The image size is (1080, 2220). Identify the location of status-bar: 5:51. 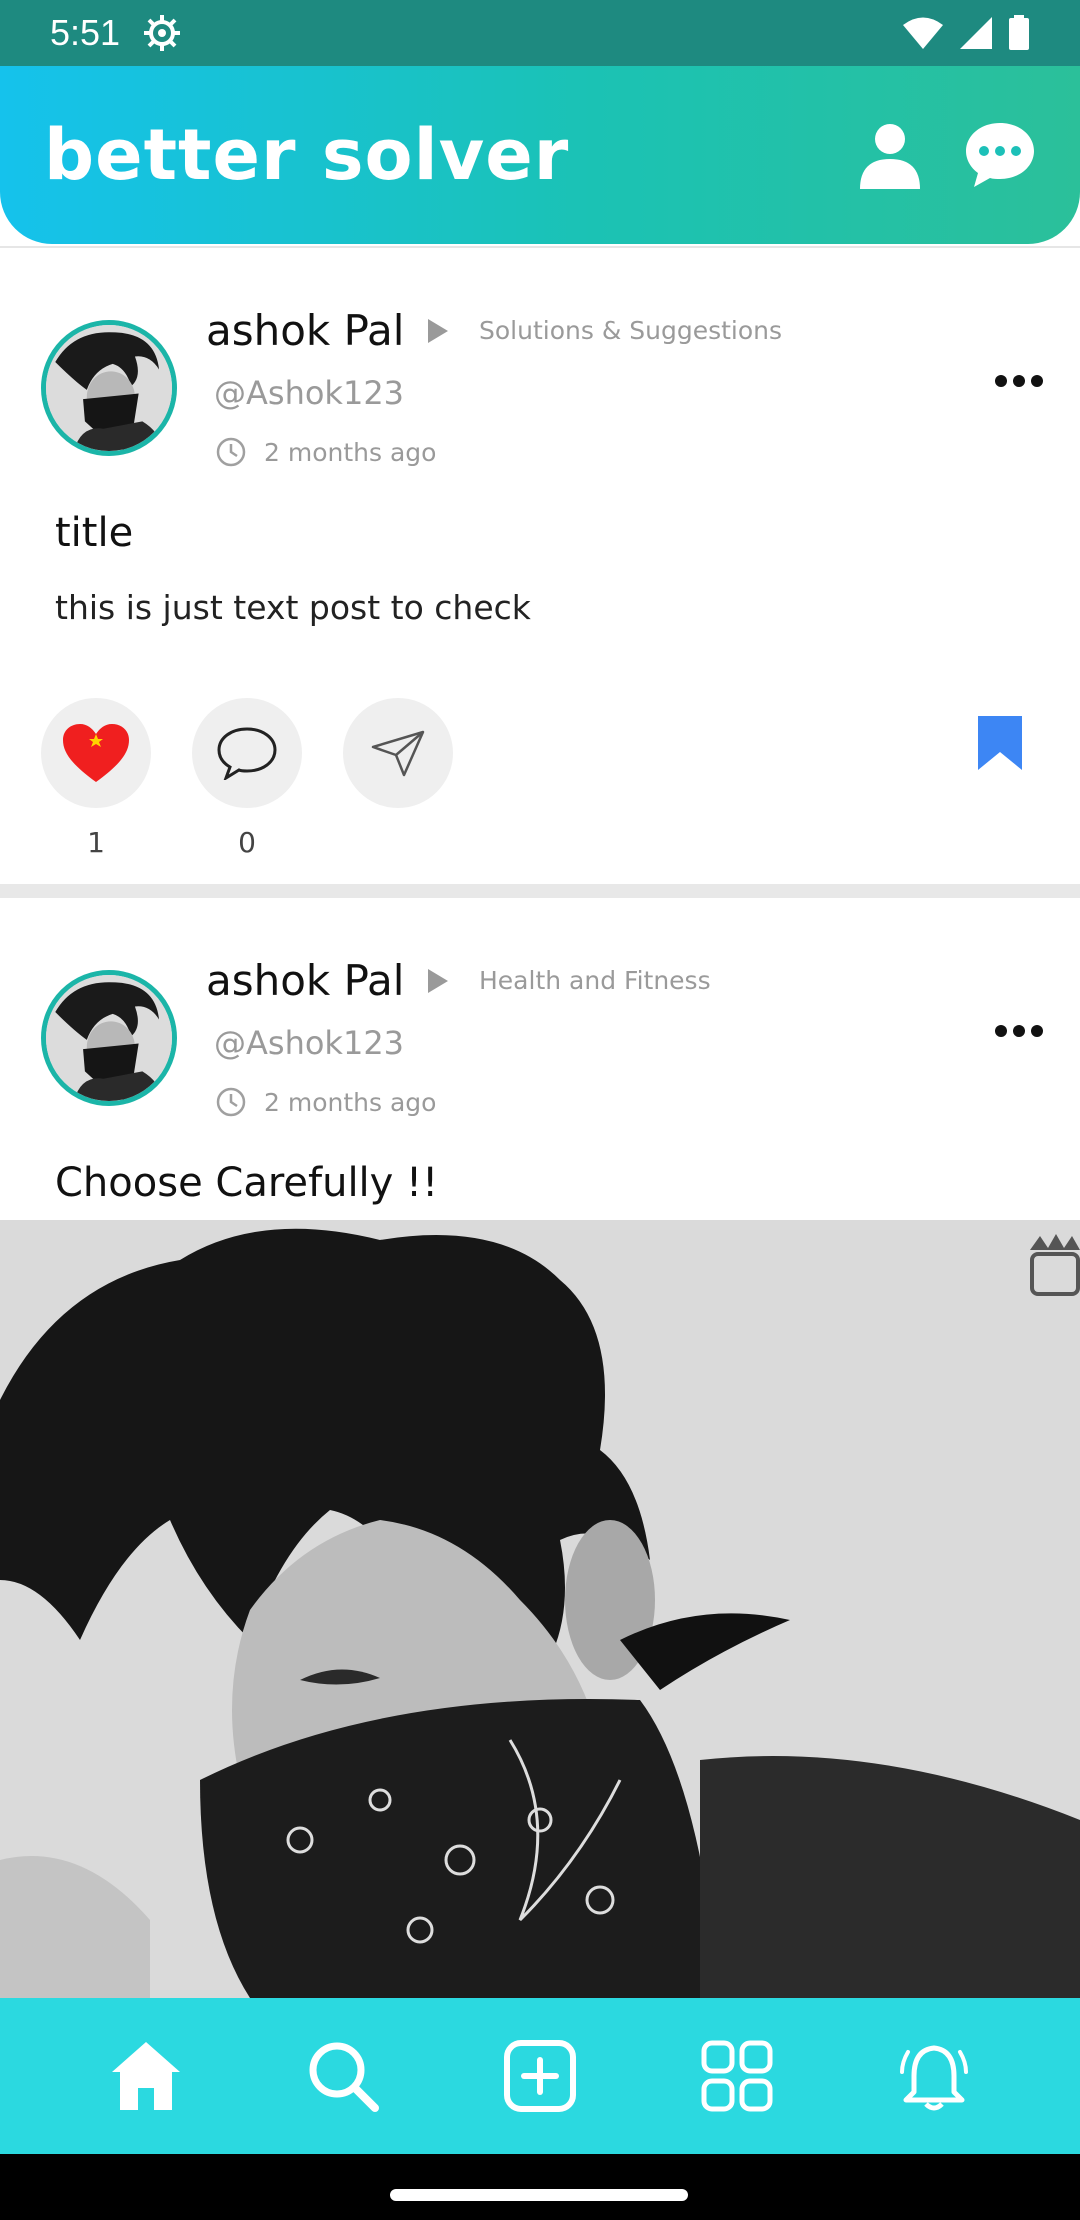
(540, 33).